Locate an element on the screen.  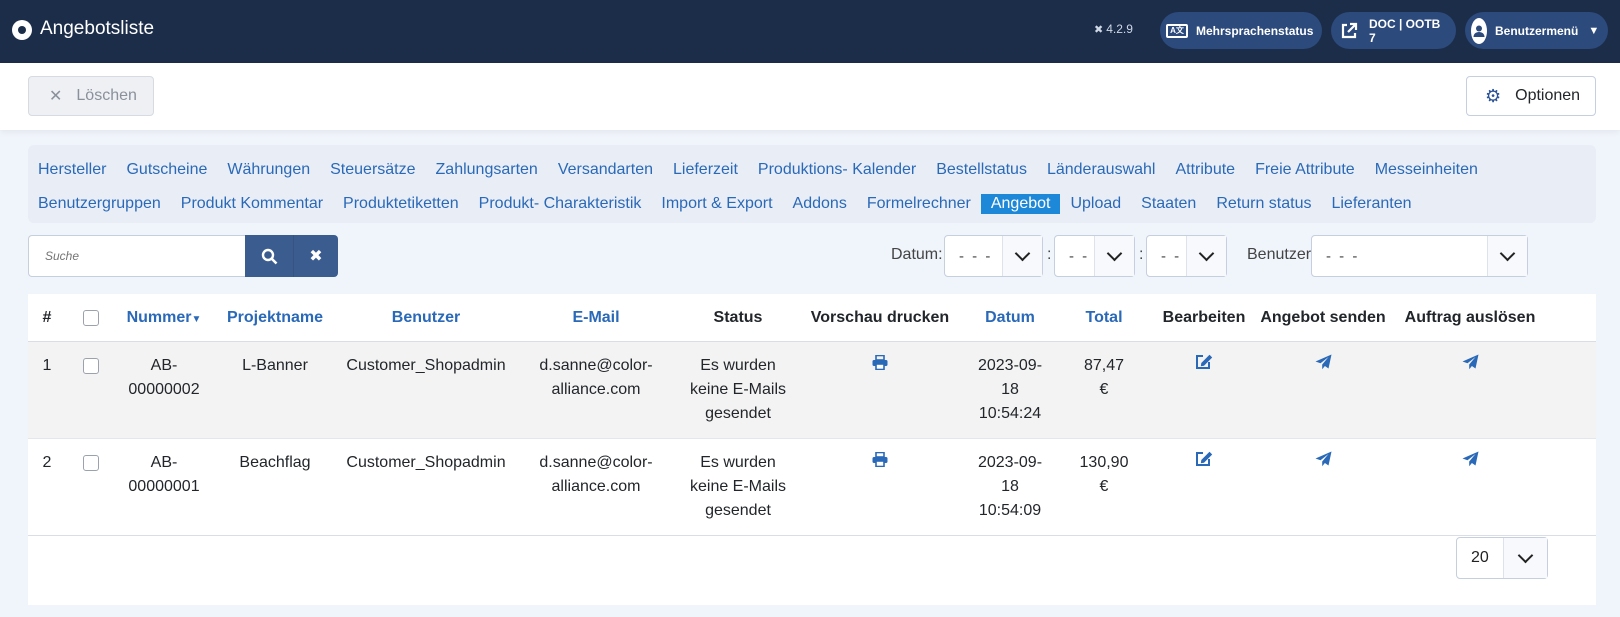
nav-link: Messeinheiten is located at coordinates (1426, 170).